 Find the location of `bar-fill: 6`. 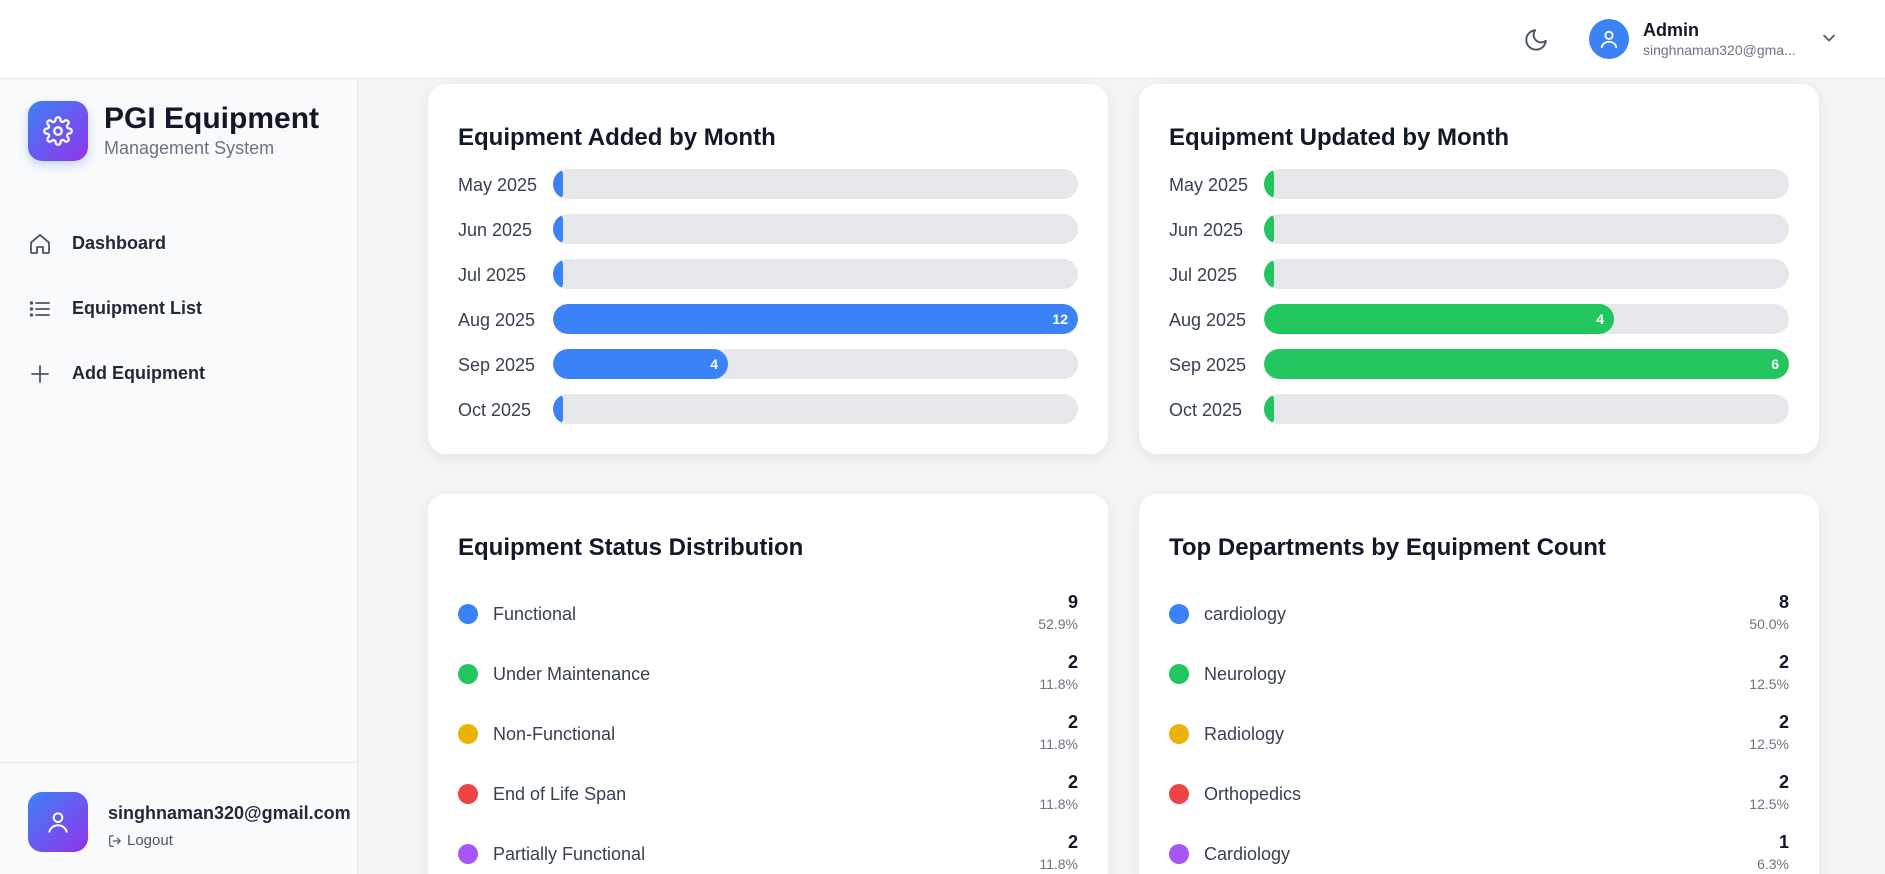

bar-fill: 6 is located at coordinates (1526, 364).